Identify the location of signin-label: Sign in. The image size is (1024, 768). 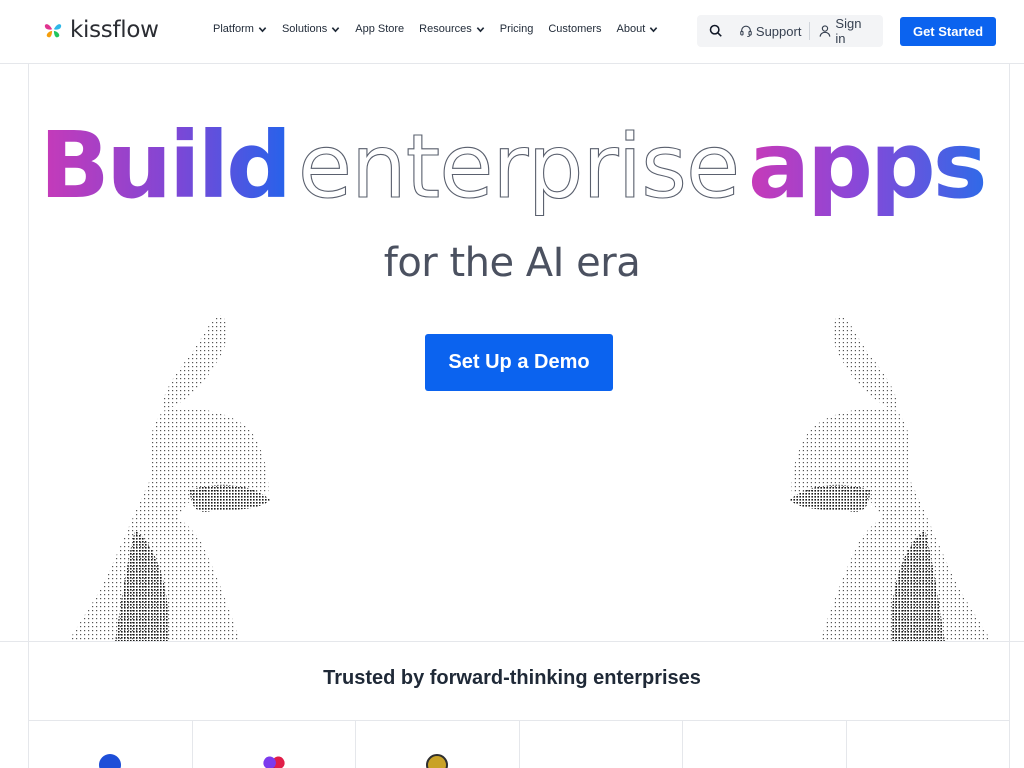
(848, 31).